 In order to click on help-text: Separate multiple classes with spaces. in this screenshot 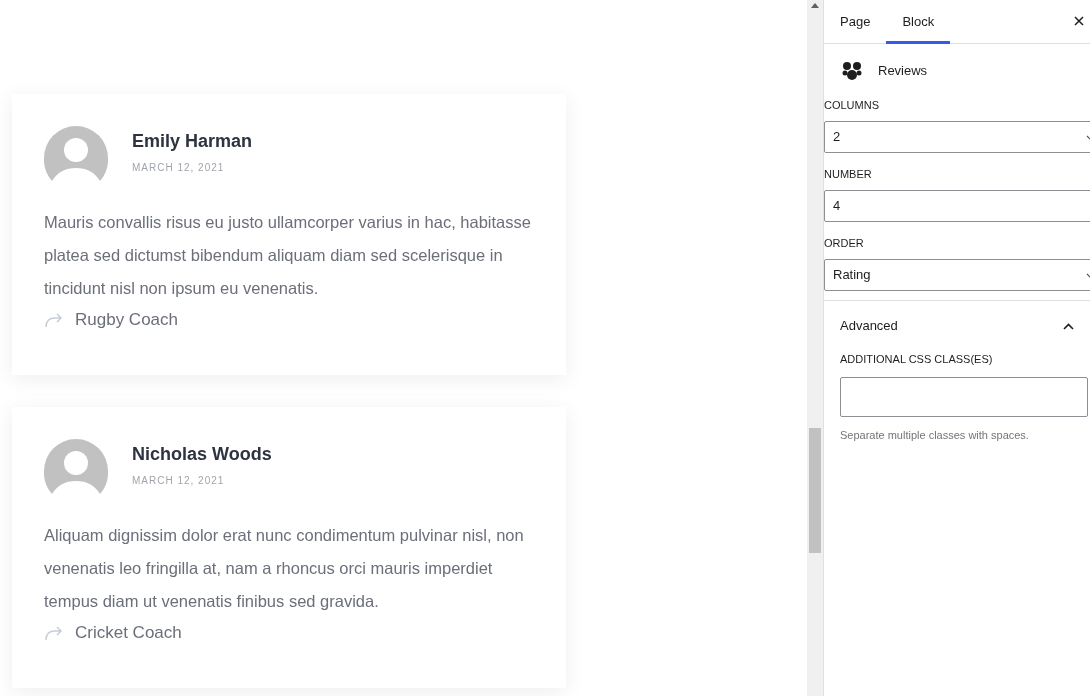, I will do `click(935, 435)`.